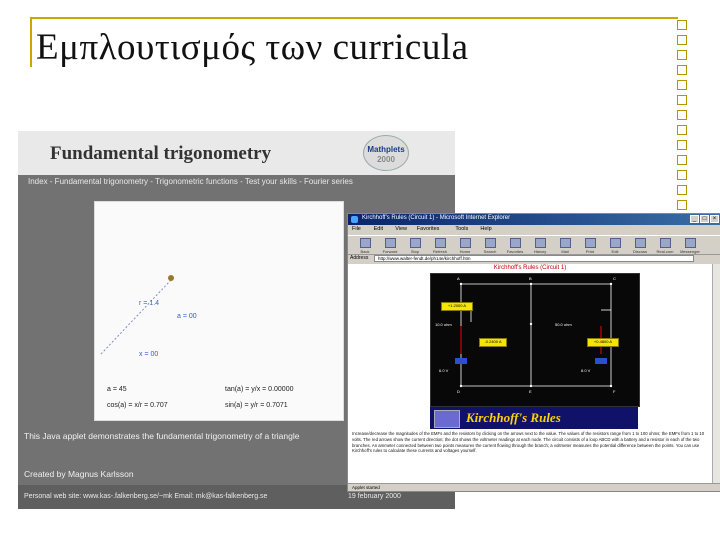 Image resolution: width=720 pixels, height=540 pixels. I want to click on resistor-1-label: 10.0 ohm, so click(443, 324).